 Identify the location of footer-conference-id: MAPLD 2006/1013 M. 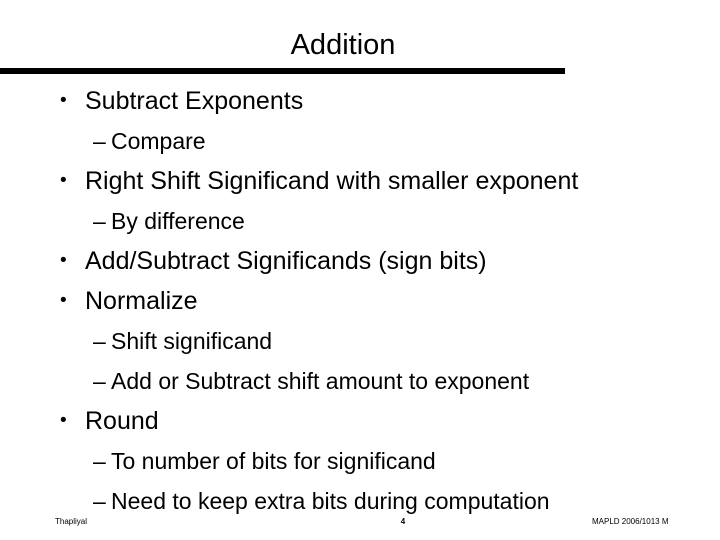
(630, 521).